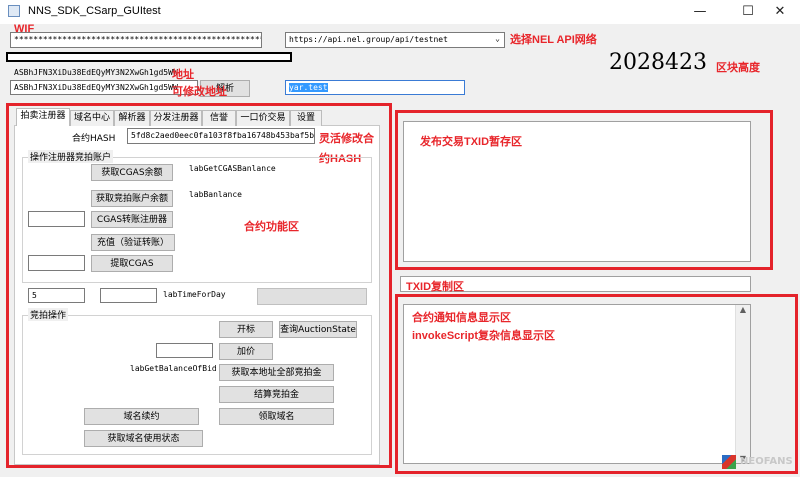 Image resolution: width=800 pixels, height=477 pixels. I want to click on tab-resolver: 解析器, so click(132, 118).